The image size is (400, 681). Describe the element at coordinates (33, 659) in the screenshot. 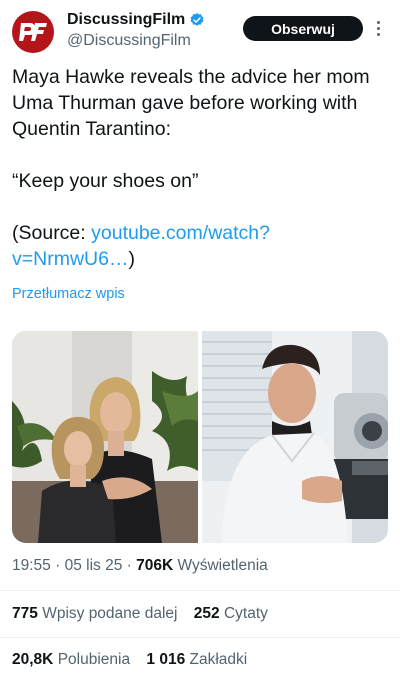

I see `likes-count: 20,8K` at that location.